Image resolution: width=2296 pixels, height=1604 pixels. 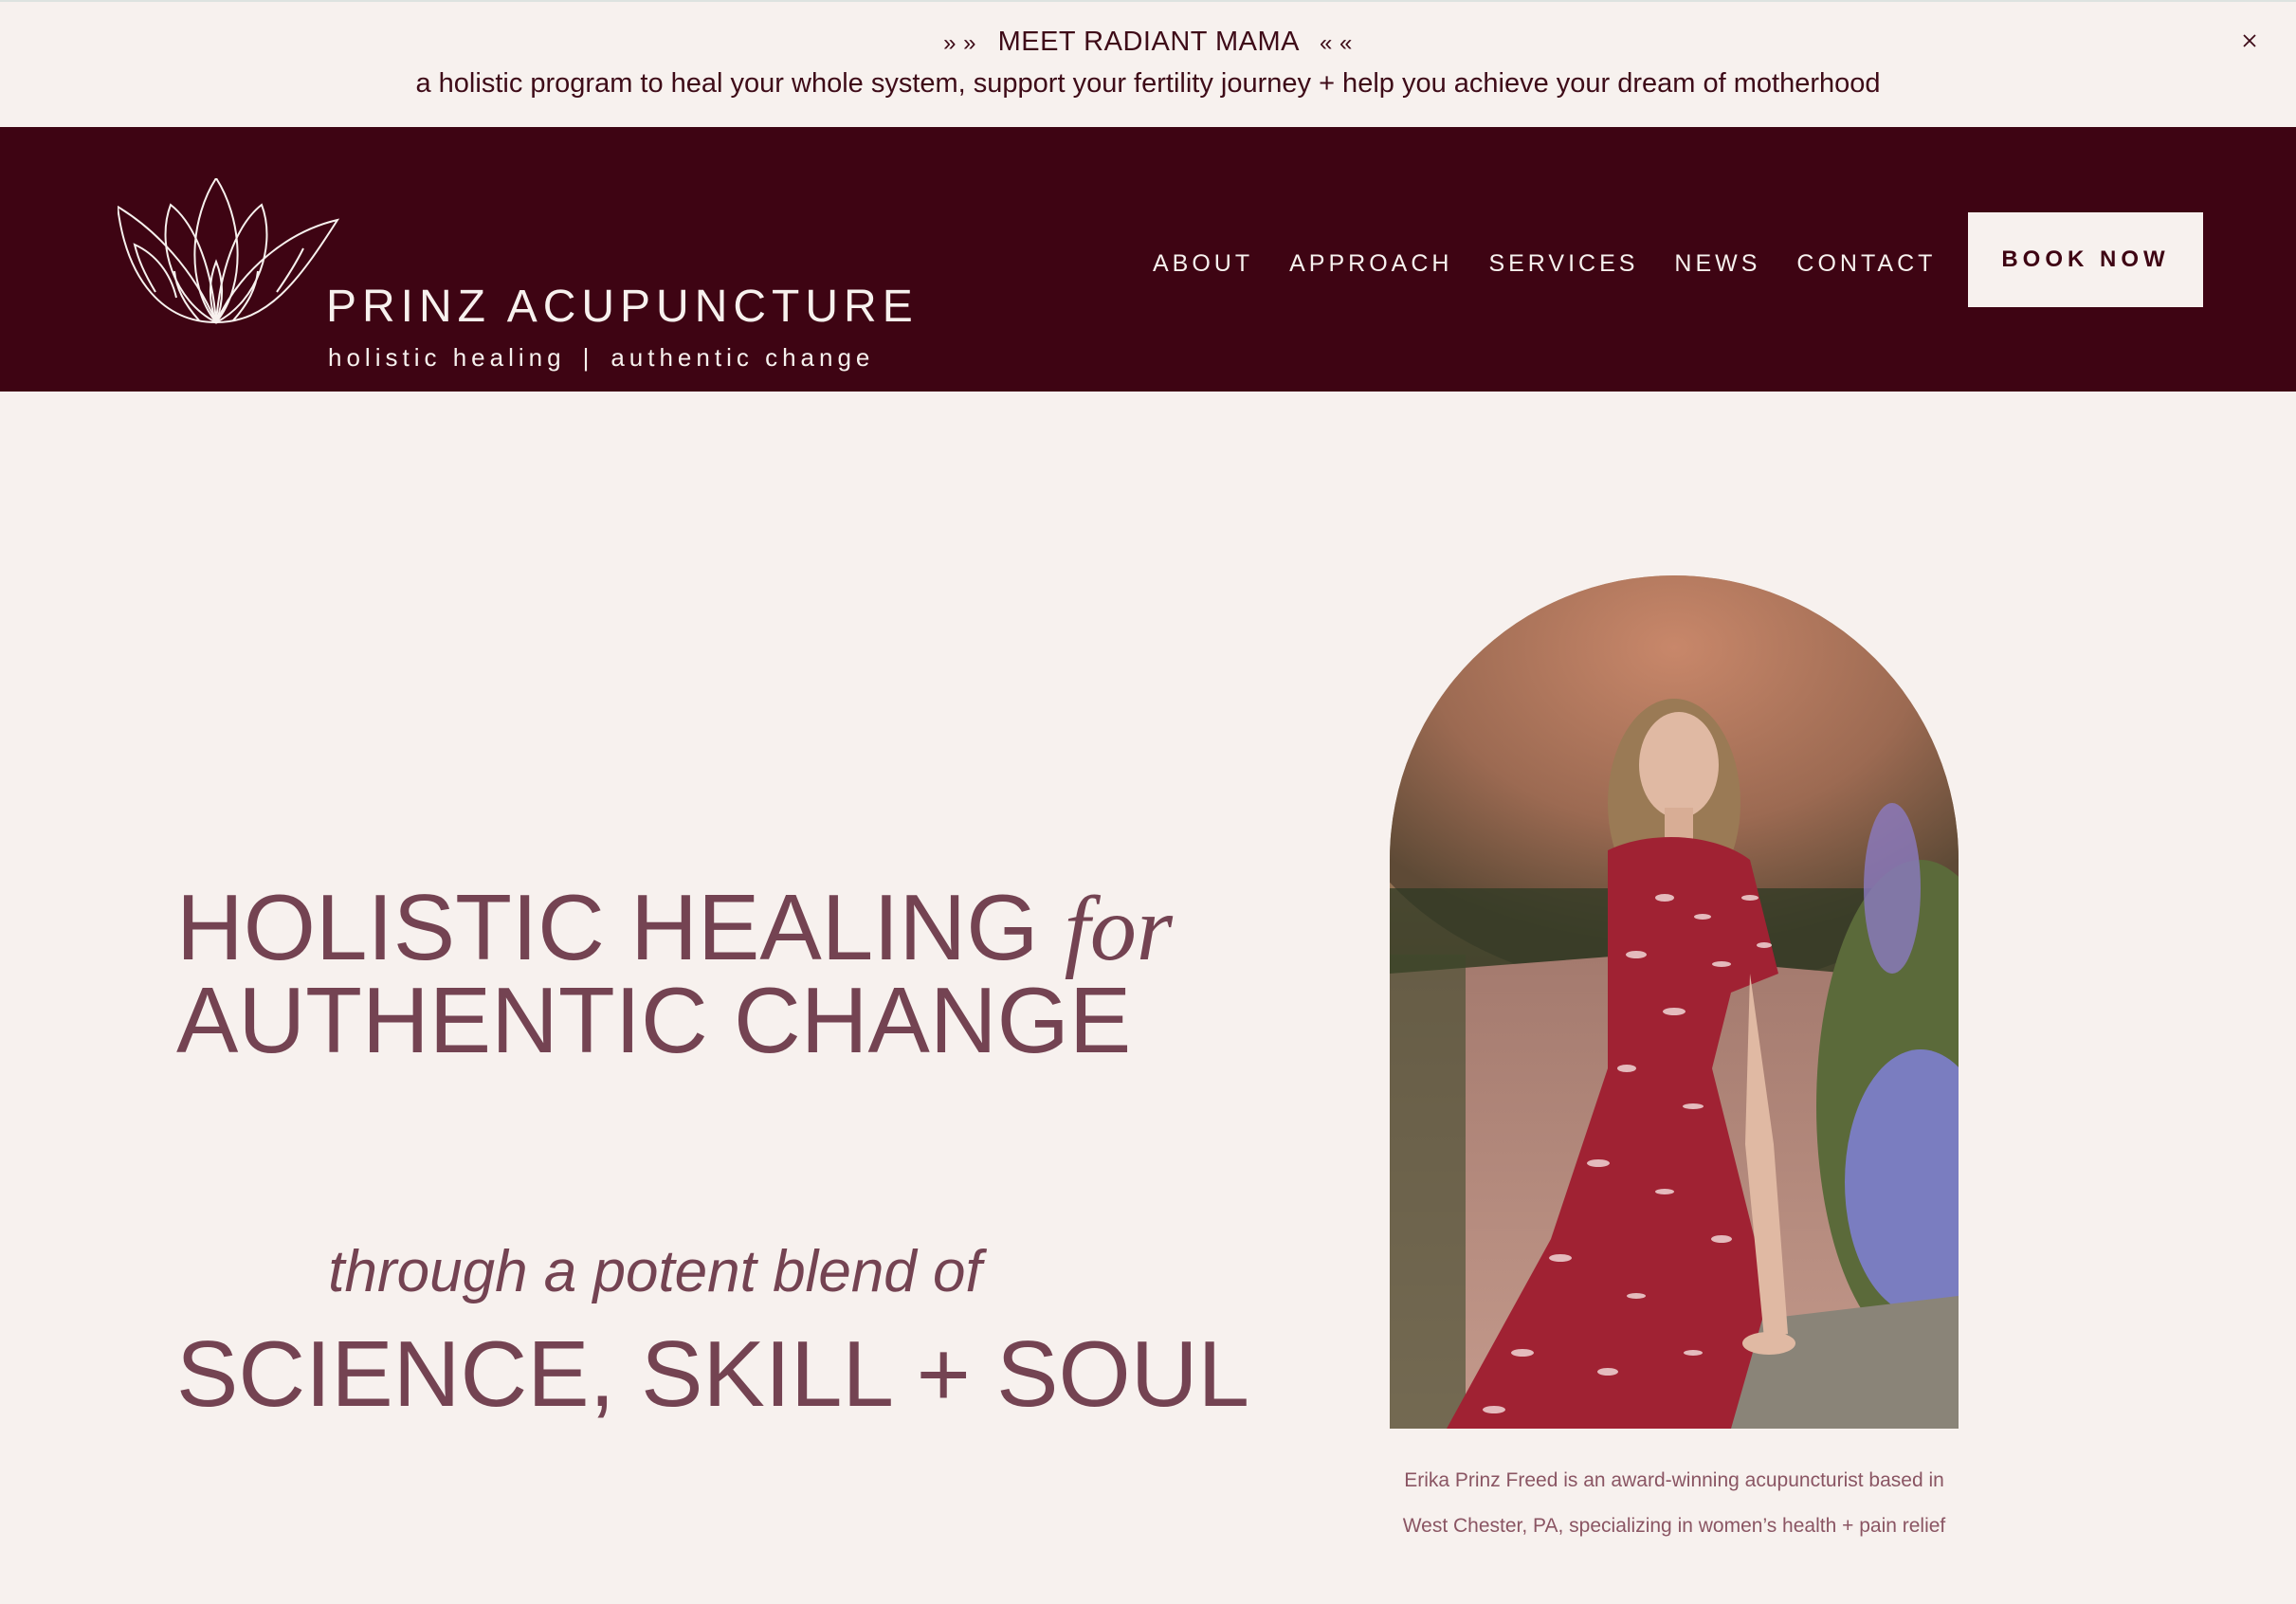 I want to click on book-now-button: BOOK NOW, so click(x=2085, y=259).